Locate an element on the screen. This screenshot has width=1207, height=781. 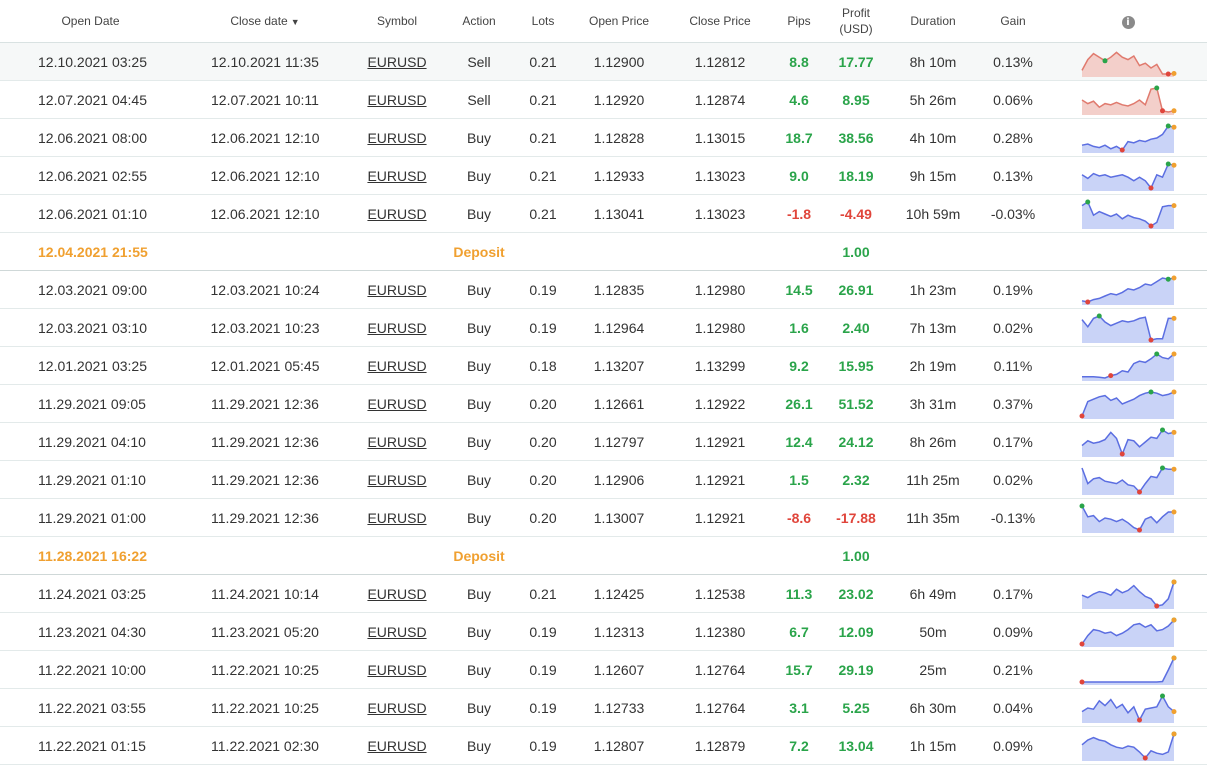
open-date-cell: 12.06.2021 02:55 is located at coordinates (90, 175).